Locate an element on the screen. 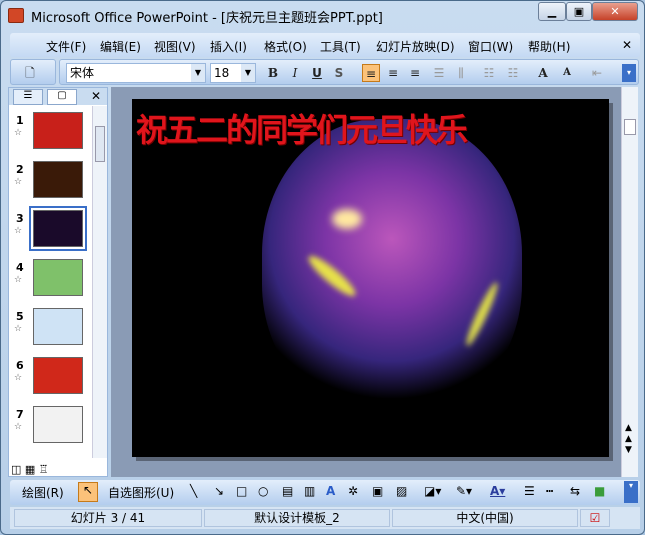 This screenshot has width=645, height=535. language: 中文(中国) is located at coordinates (485, 518).